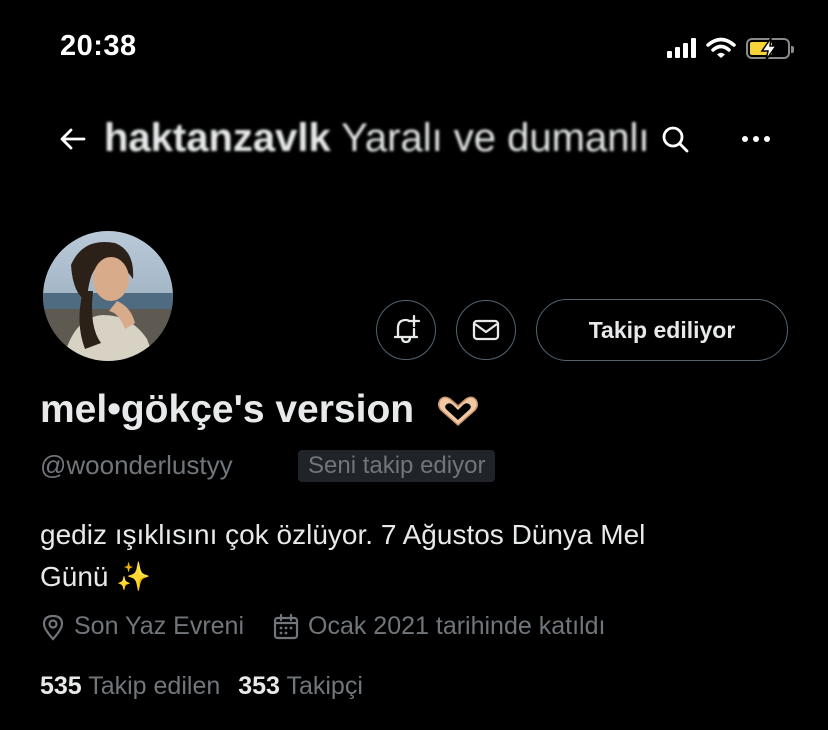  Describe the element at coordinates (61, 686) in the screenshot. I see `following-count: 535` at that location.